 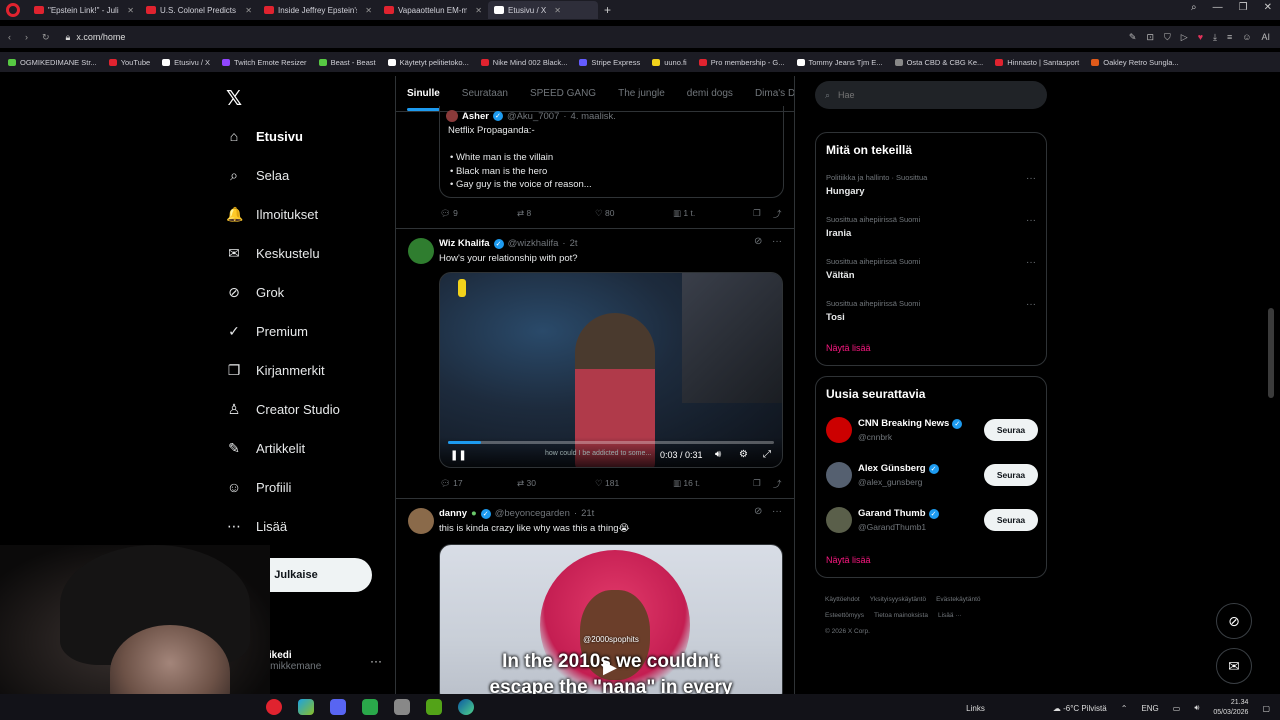 I want to click on browser-tab: Inside Jeffrey Epstein's "Gi ✕, so click(x=318, y=10).